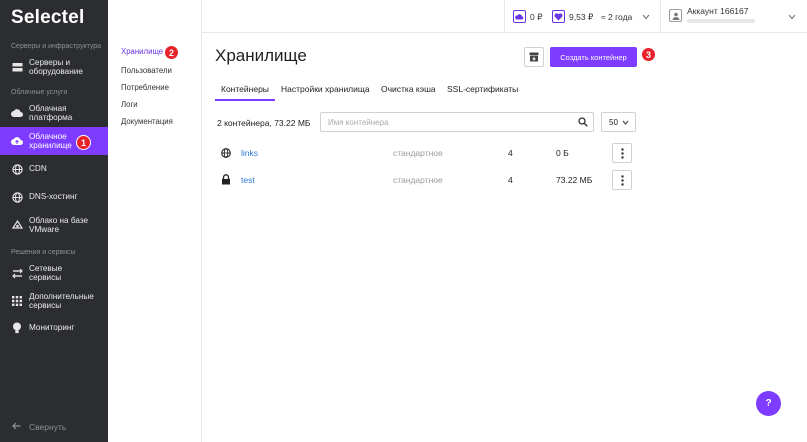 Image resolution: width=807 pixels, height=442 pixels. What do you see at coordinates (54, 113) in the screenshot?
I see `sidebar-item-cloud-platform: Облачная платформа` at bounding box center [54, 113].